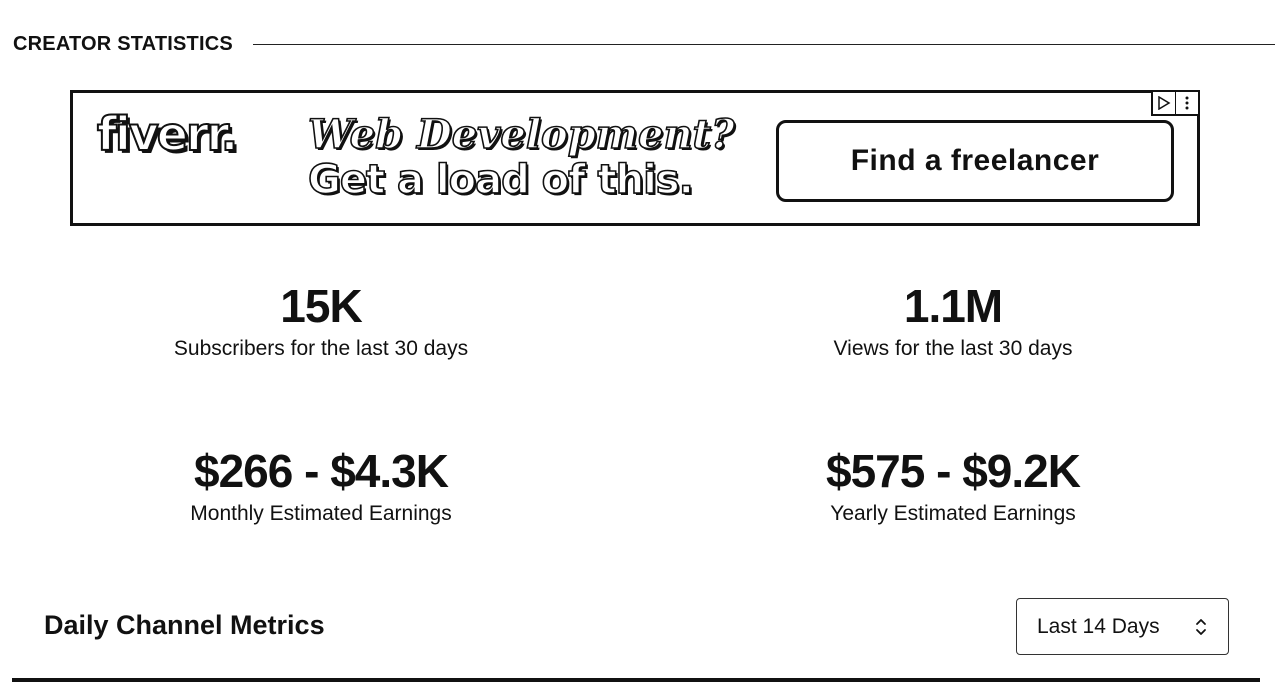 This screenshot has height=683, width=1280. Describe the element at coordinates (953, 306) in the screenshot. I see `stat-views-value: 1.1M` at that location.